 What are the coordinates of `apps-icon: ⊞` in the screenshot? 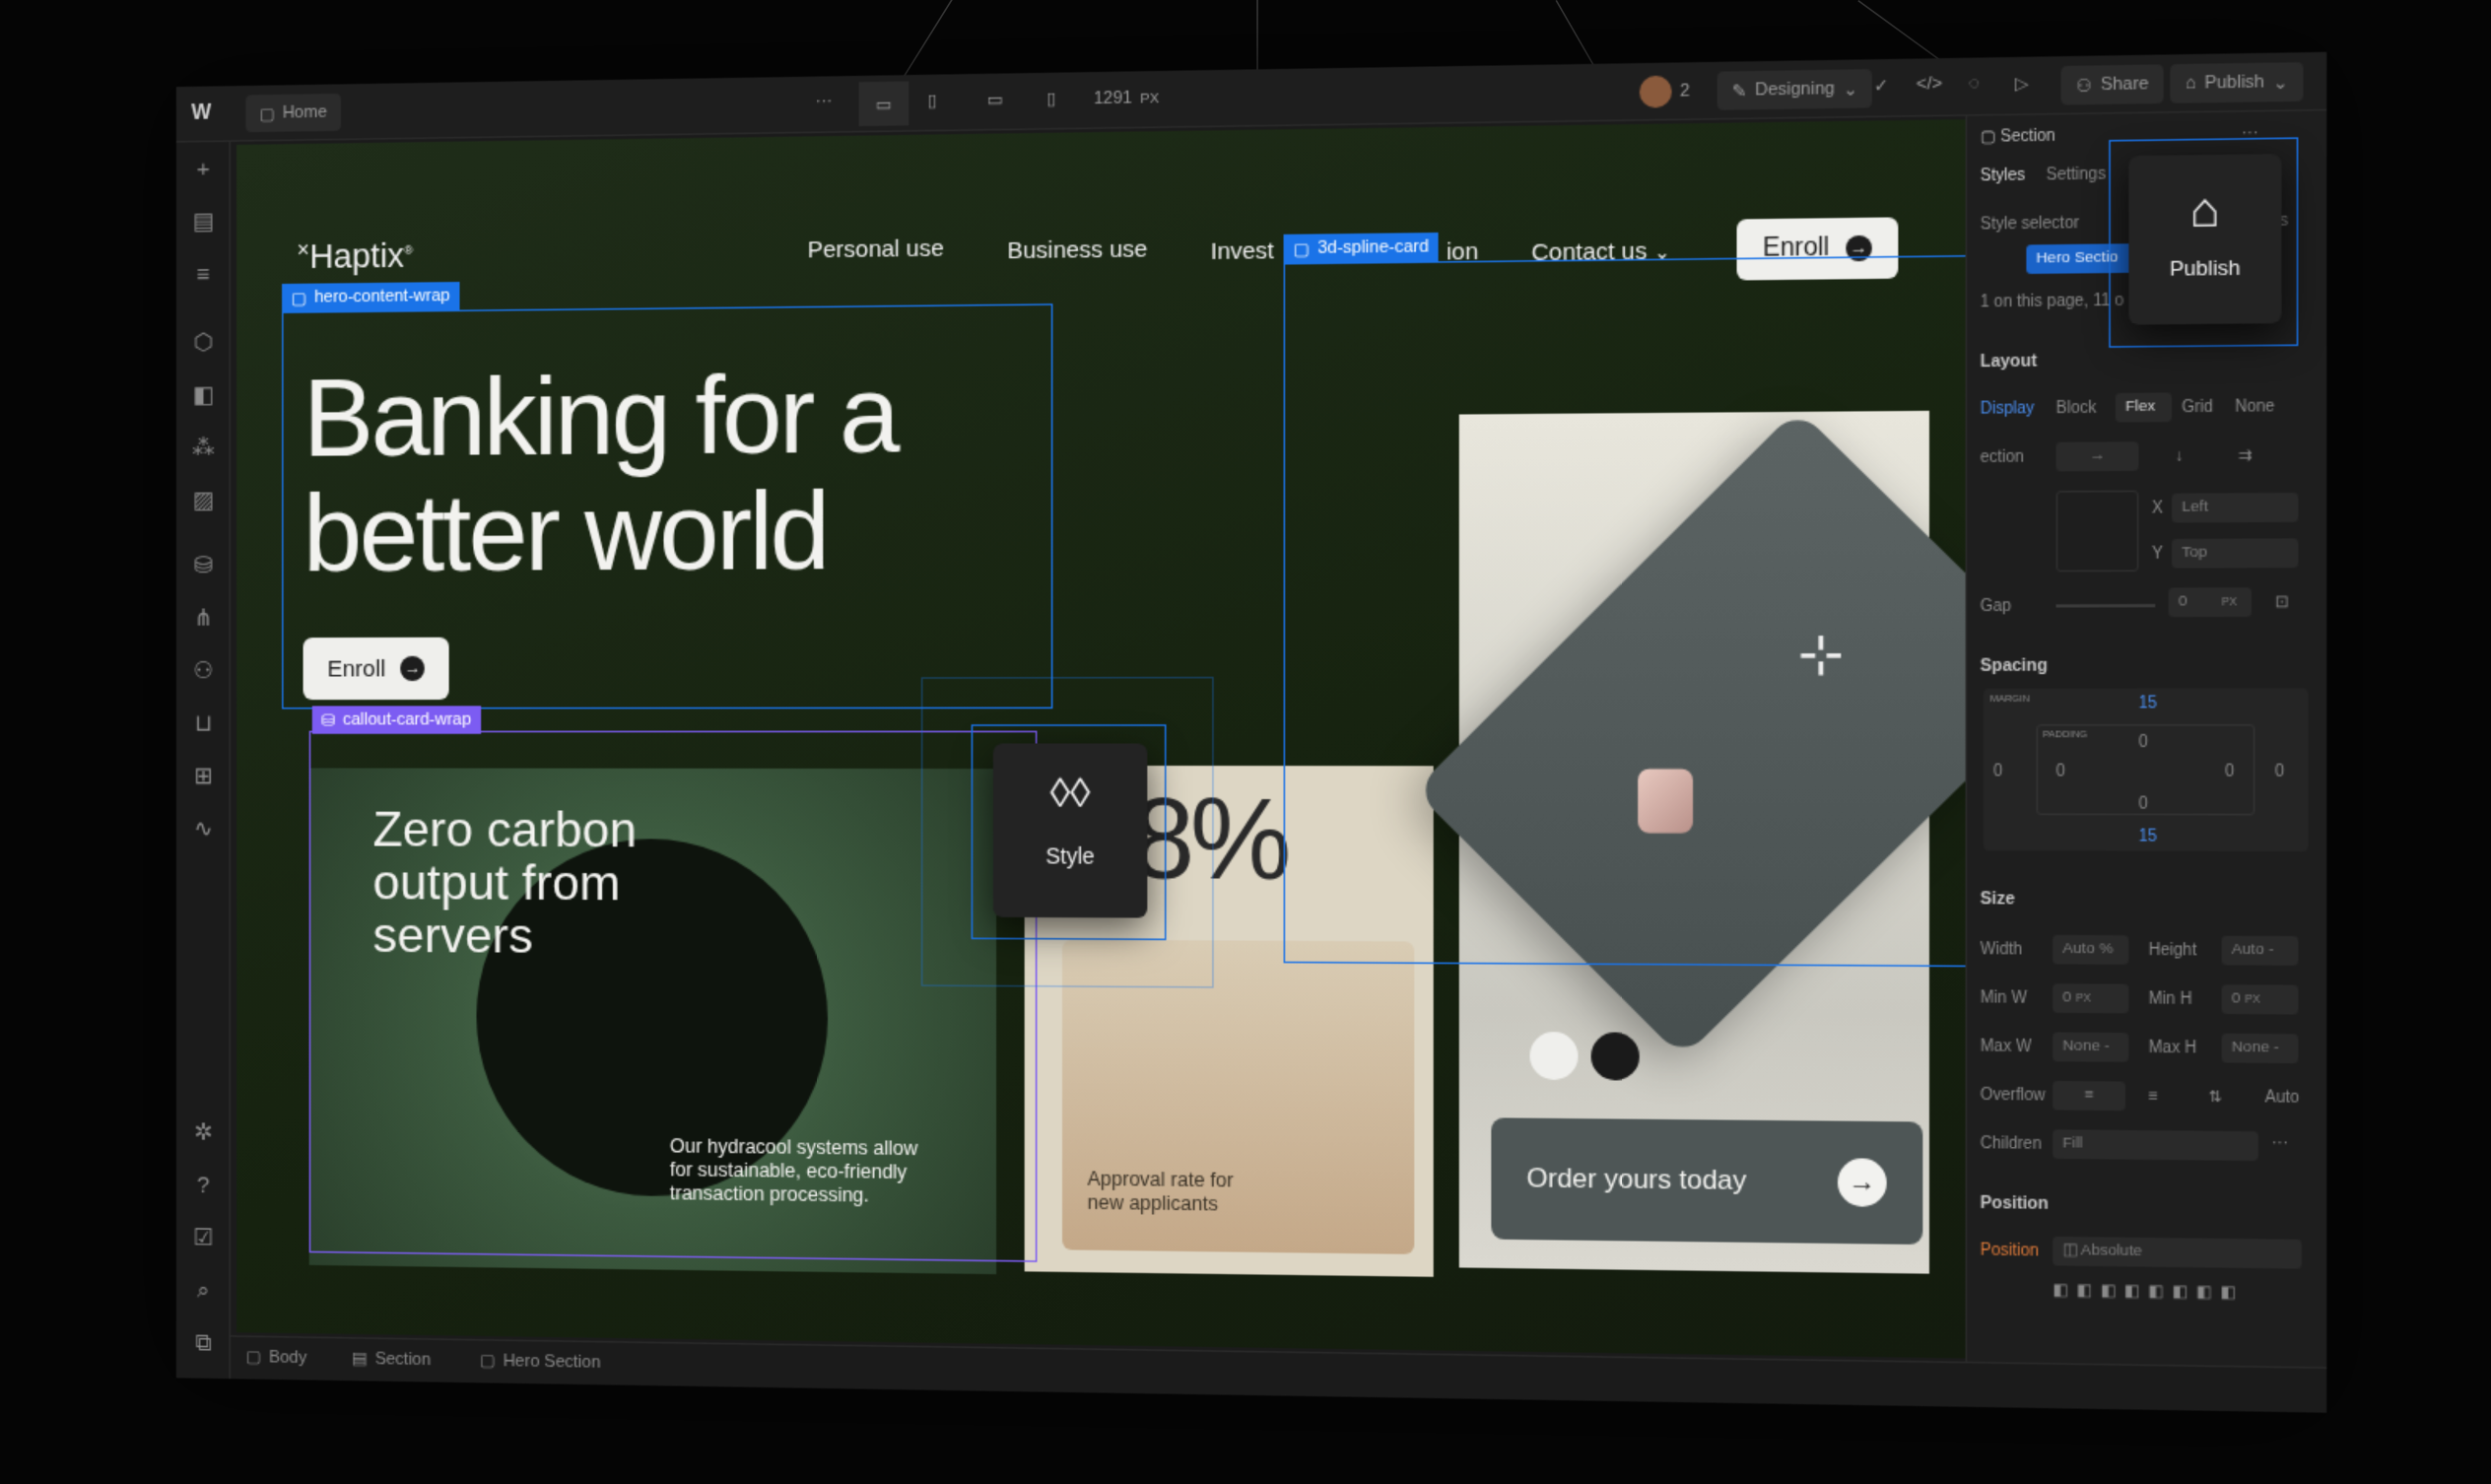 It's located at (203, 777).